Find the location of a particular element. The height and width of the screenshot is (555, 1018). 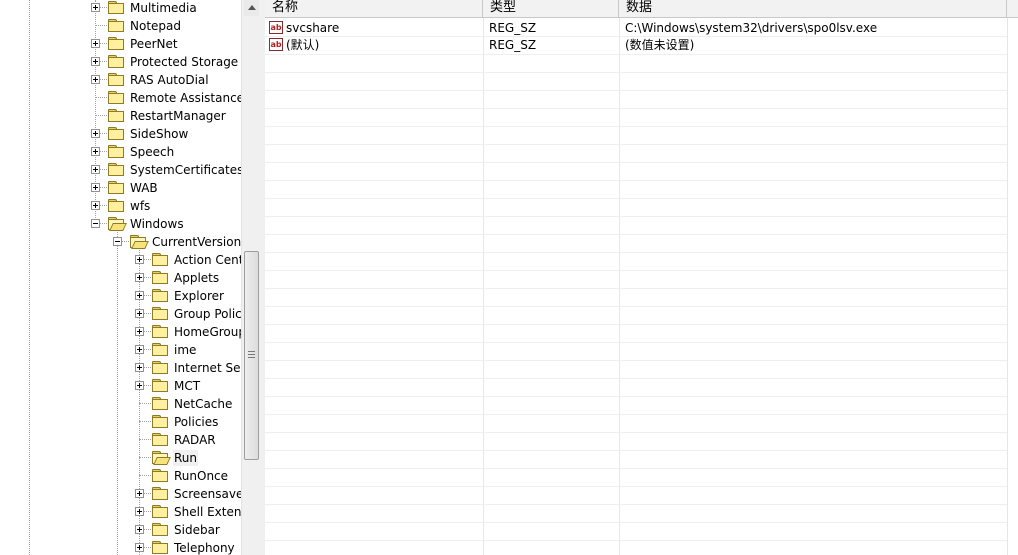

tree-item-label: wfs is located at coordinates (140, 206).